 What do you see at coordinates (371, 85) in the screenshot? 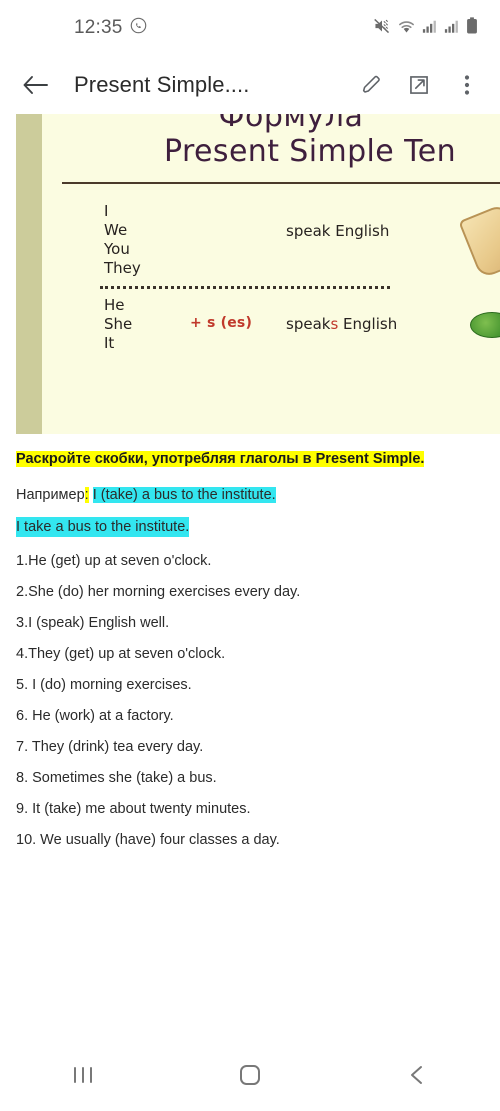
I see `edit-pencil-icon` at bounding box center [371, 85].